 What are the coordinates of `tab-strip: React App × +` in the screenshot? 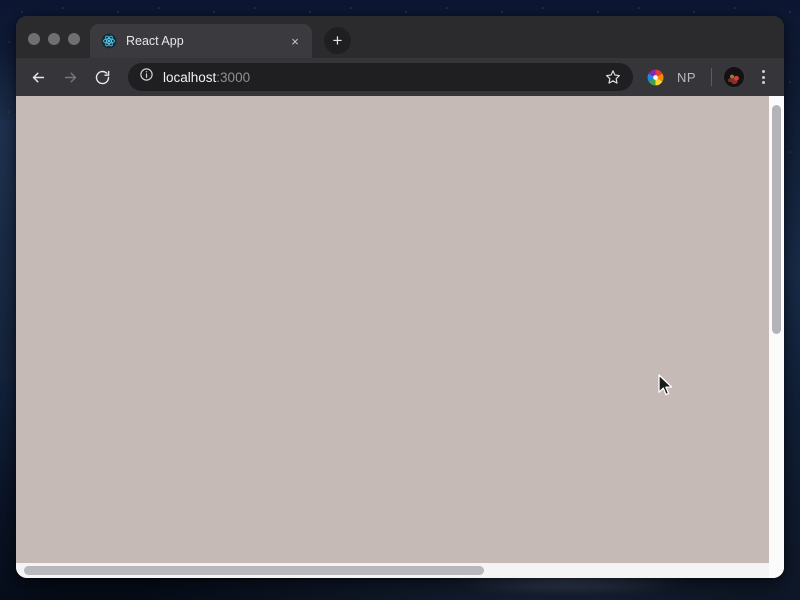 It's located at (400, 37).